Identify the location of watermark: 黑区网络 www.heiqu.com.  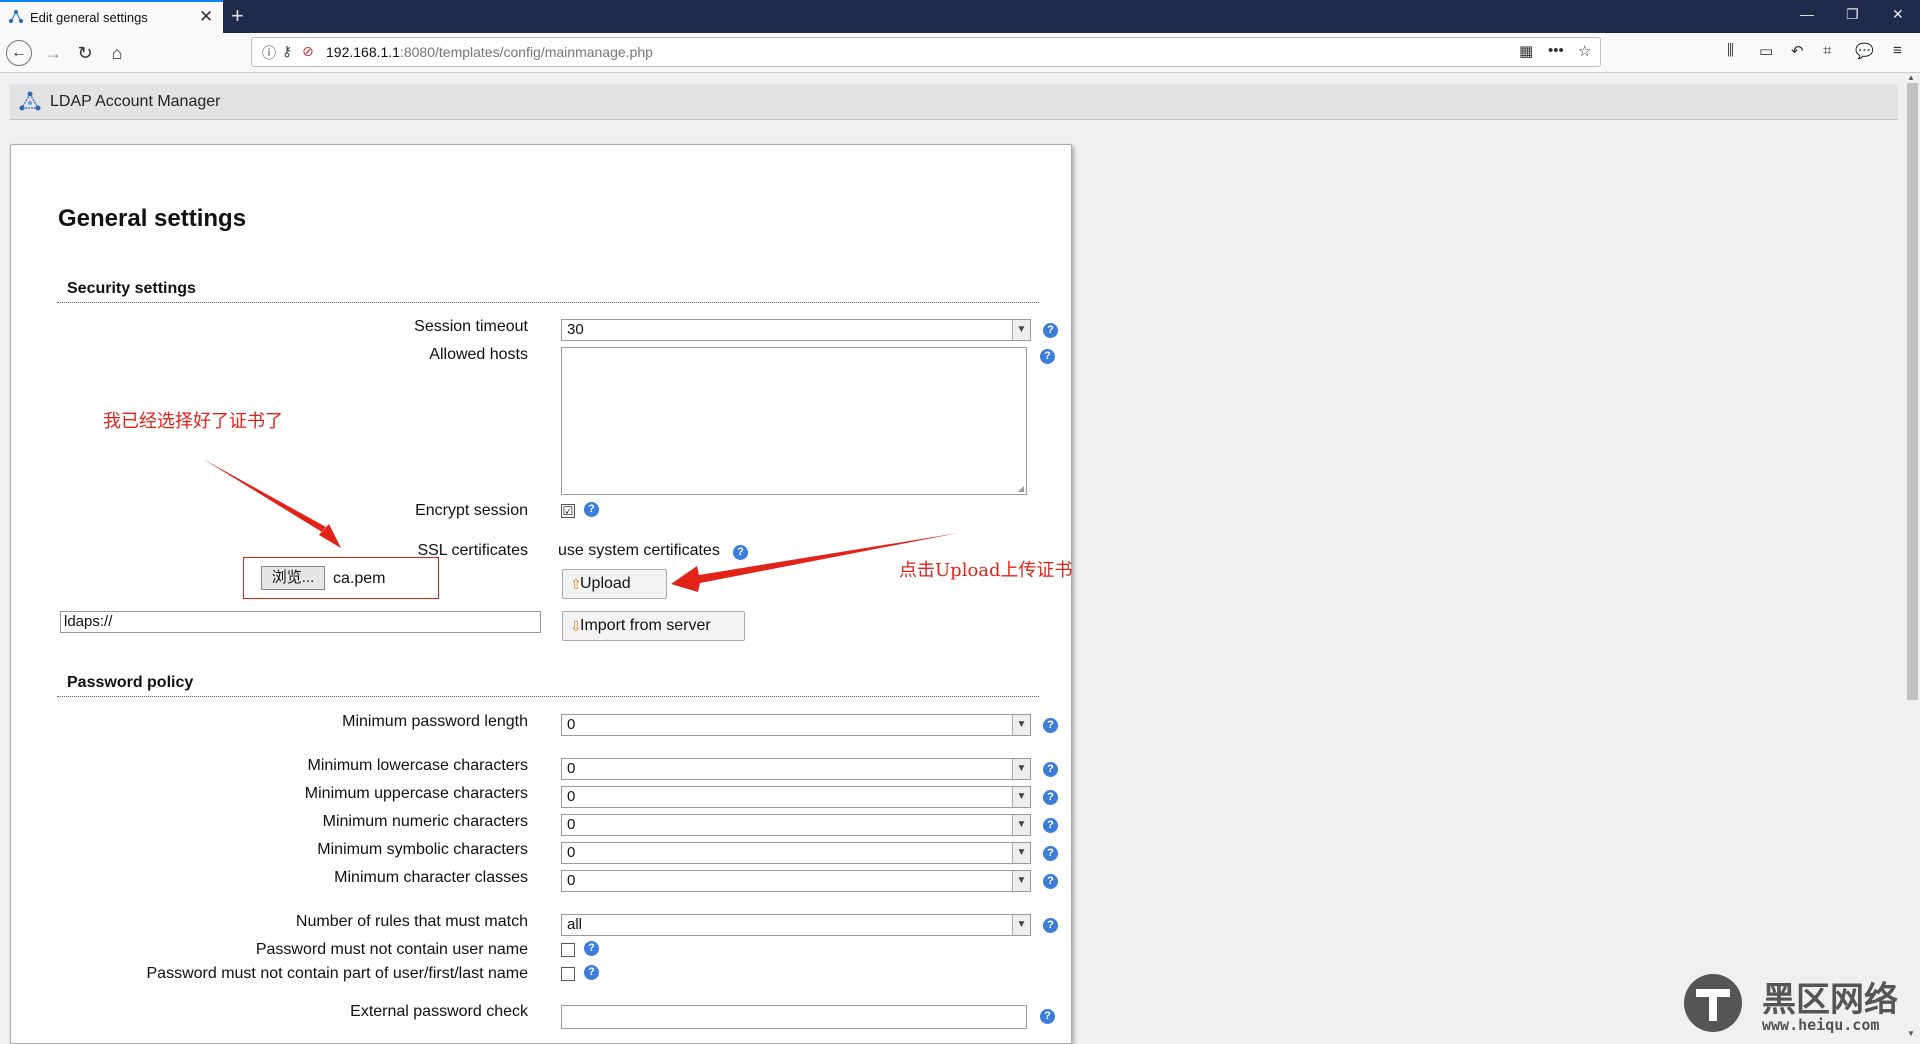
(1794, 1003).